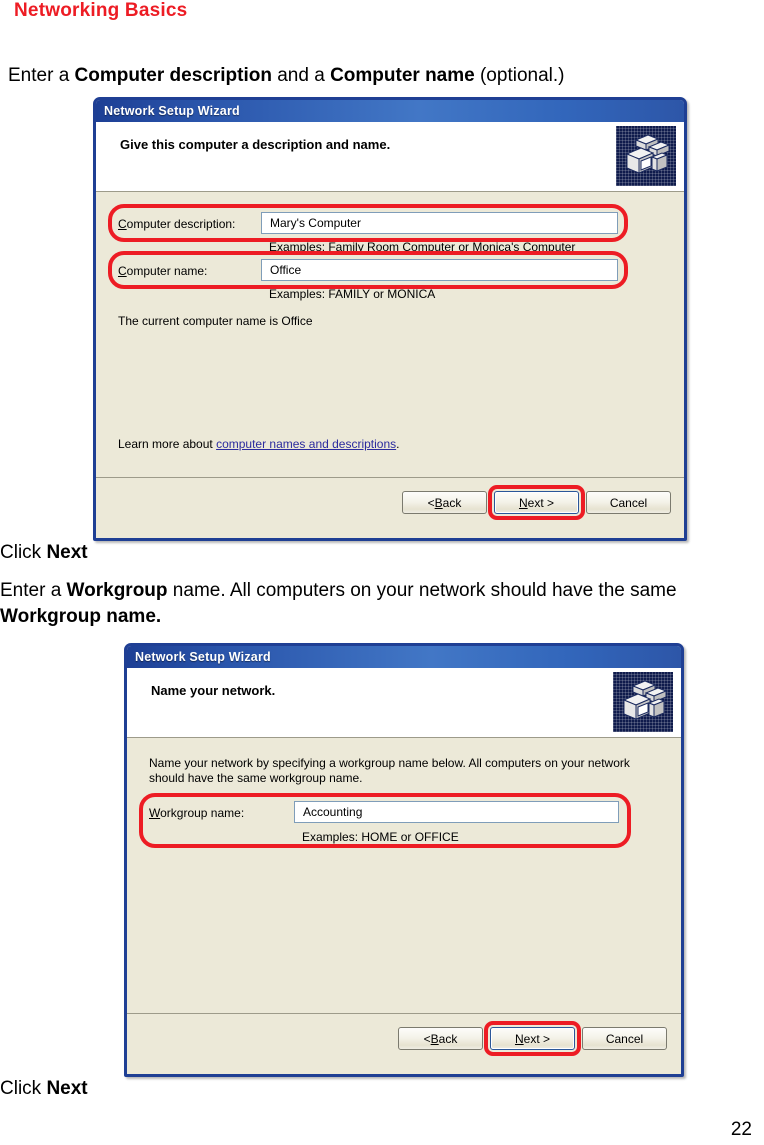 This screenshot has width=764, height=1145. What do you see at coordinates (172, 111) in the screenshot?
I see `dialog-title-1: Network Setup Wizard` at bounding box center [172, 111].